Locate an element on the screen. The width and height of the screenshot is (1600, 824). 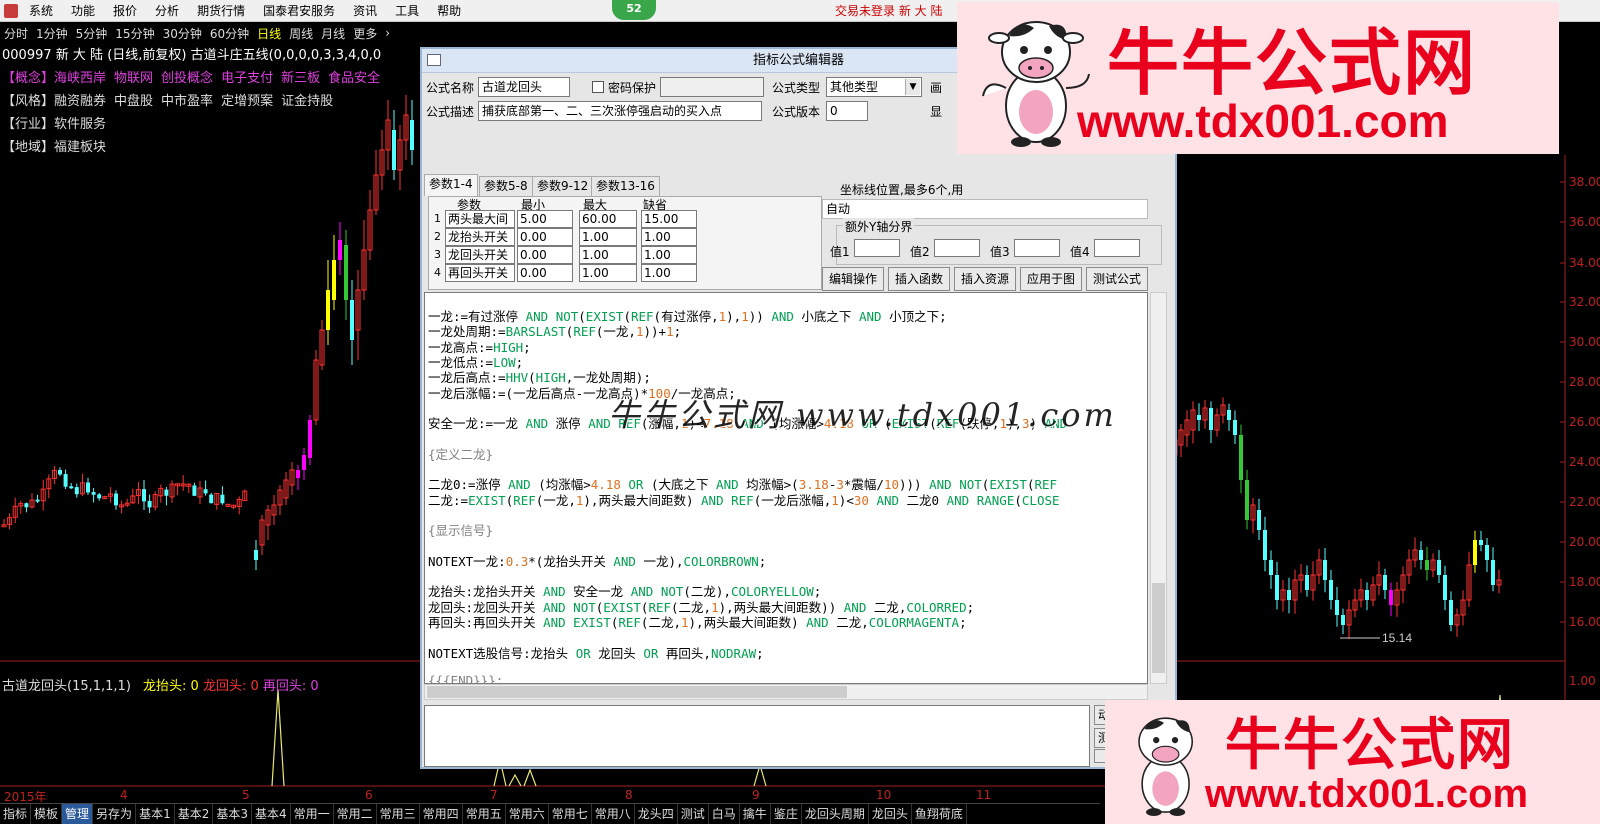
menu-item: 分析 is located at coordinates (167, 11).